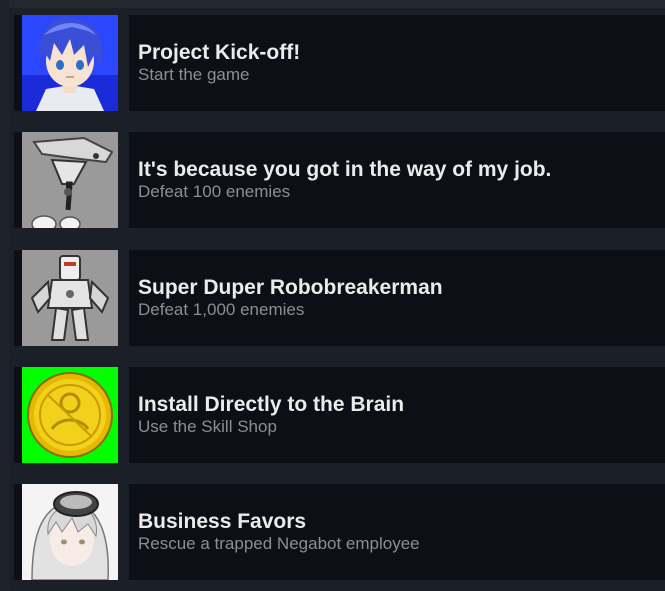 The height and width of the screenshot is (591, 665). What do you see at coordinates (396, 63) in the screenshot?
I see `achievement-text: Project Kick-off! Start the game` at bounding box center [396, 63].